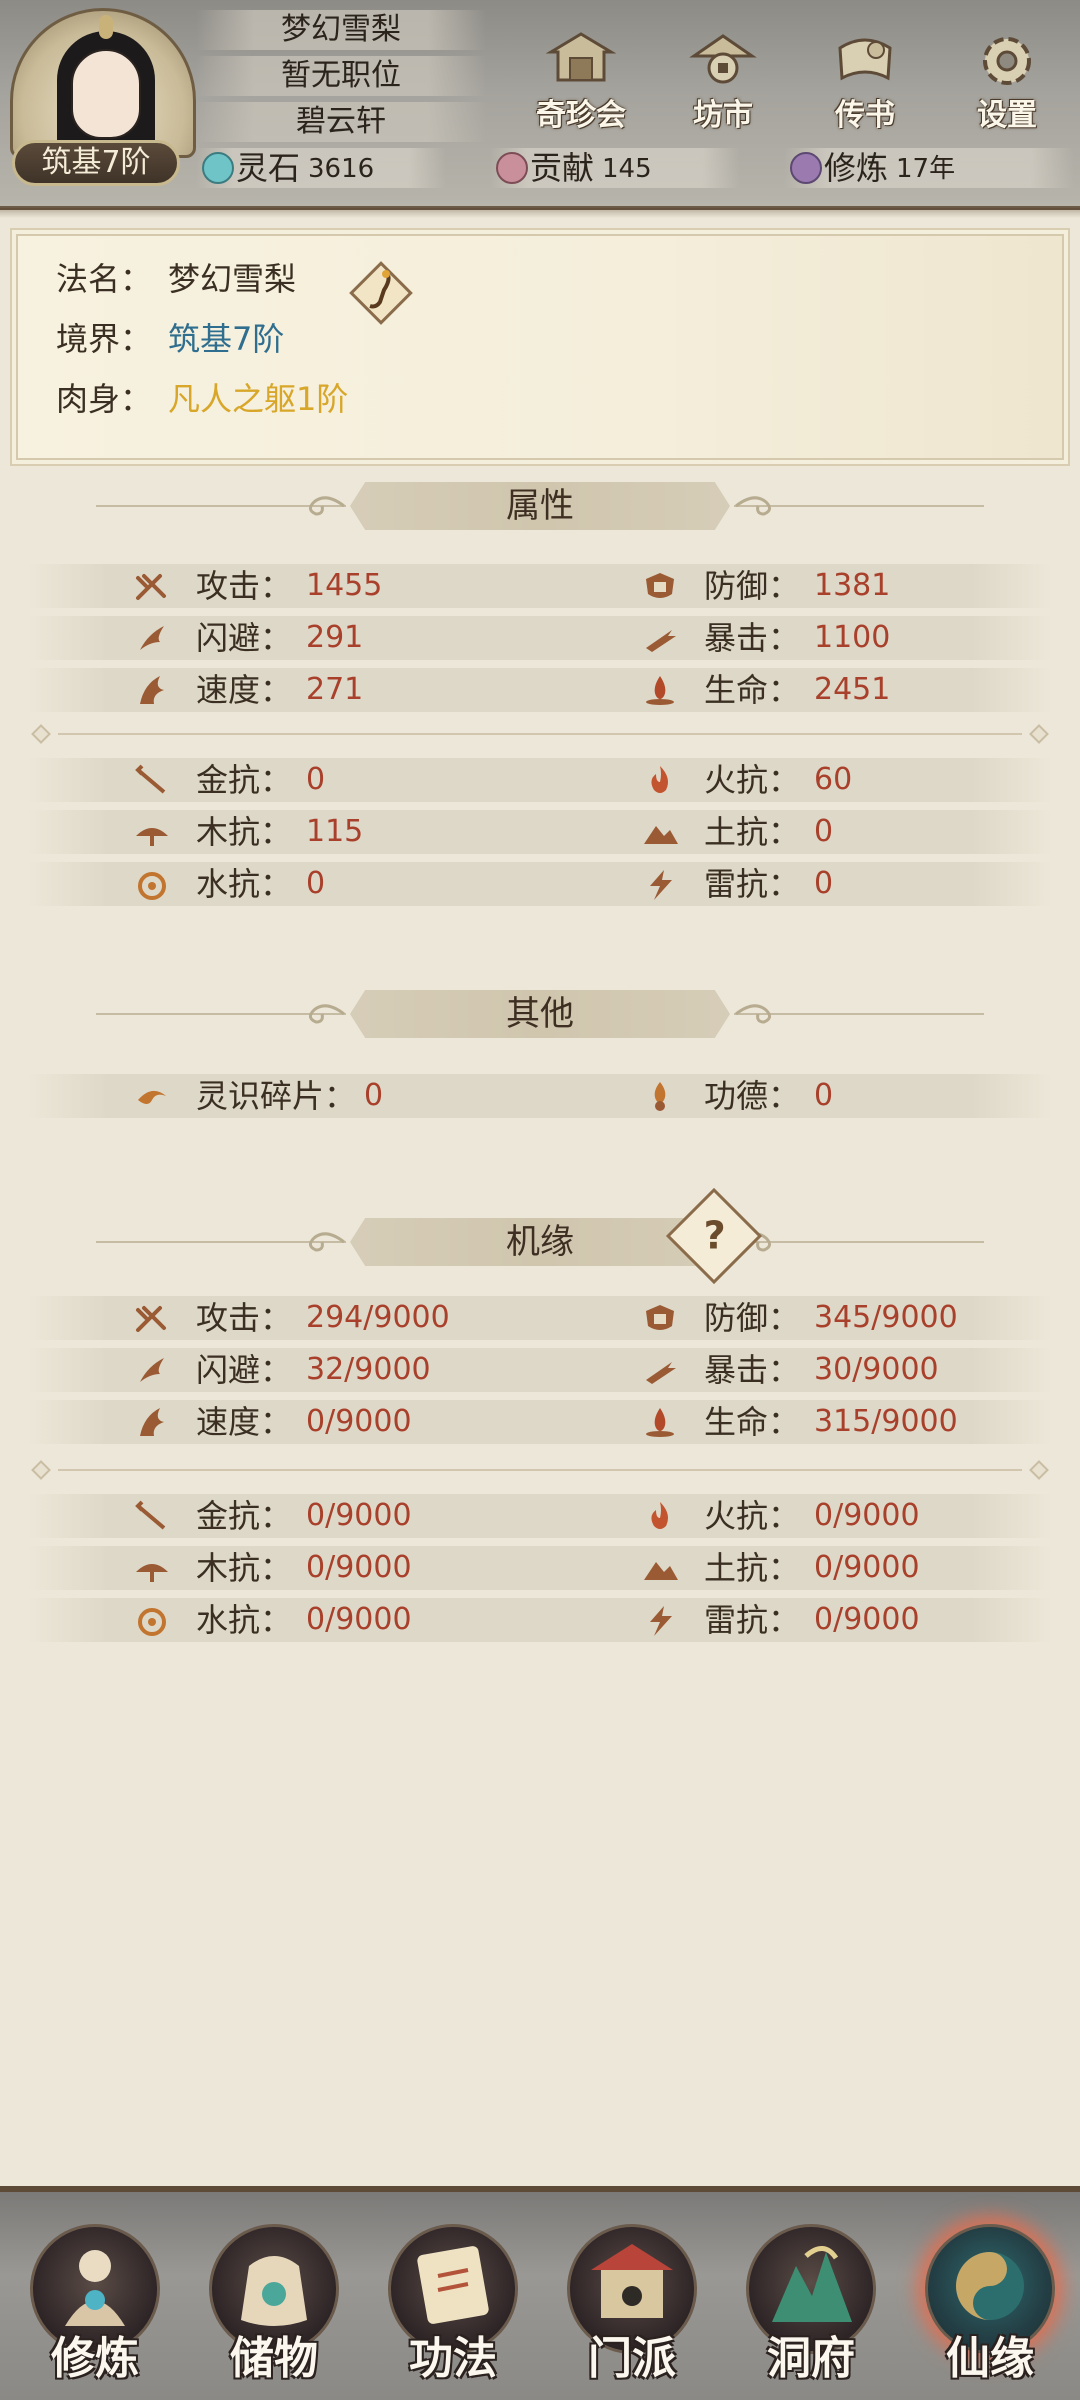  I want to click on letter-label: 传书, so click(865, 115).